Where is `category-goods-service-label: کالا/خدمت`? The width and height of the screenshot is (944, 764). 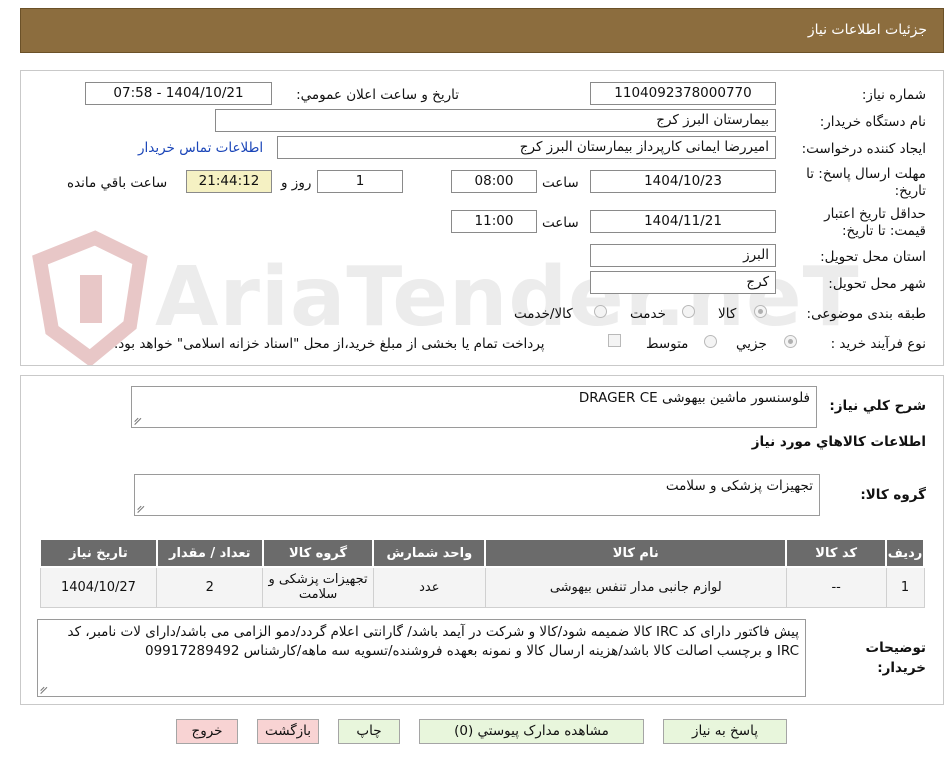 category-goods-service-label: کالا/خدمت is located at coordinates (543, 314).